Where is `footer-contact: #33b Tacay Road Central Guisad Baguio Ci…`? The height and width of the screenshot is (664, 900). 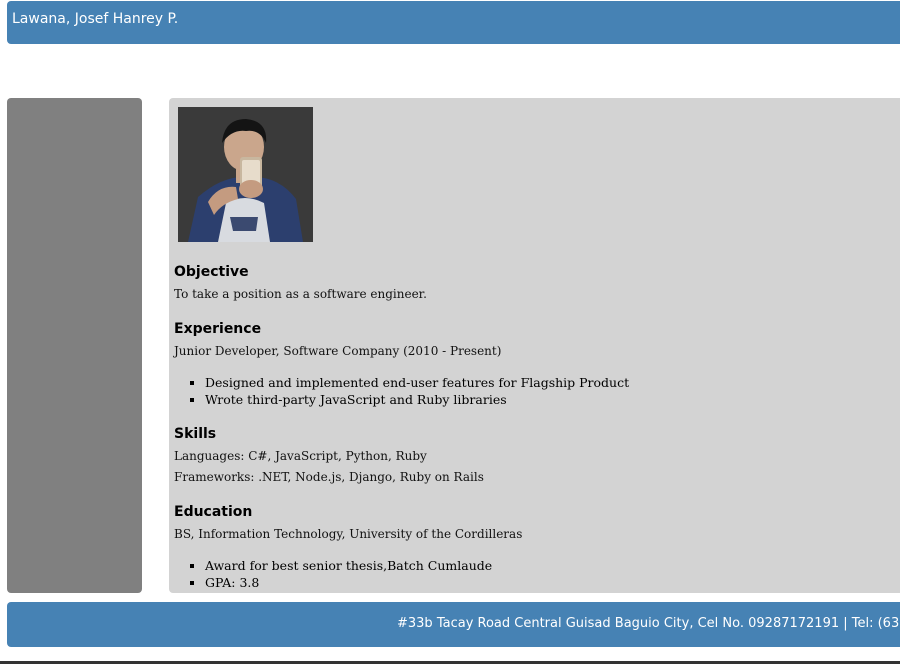 footer-contact: #33b Tacay Road Central Guisad Baguio Ci… is located at coordinates (648, 623).